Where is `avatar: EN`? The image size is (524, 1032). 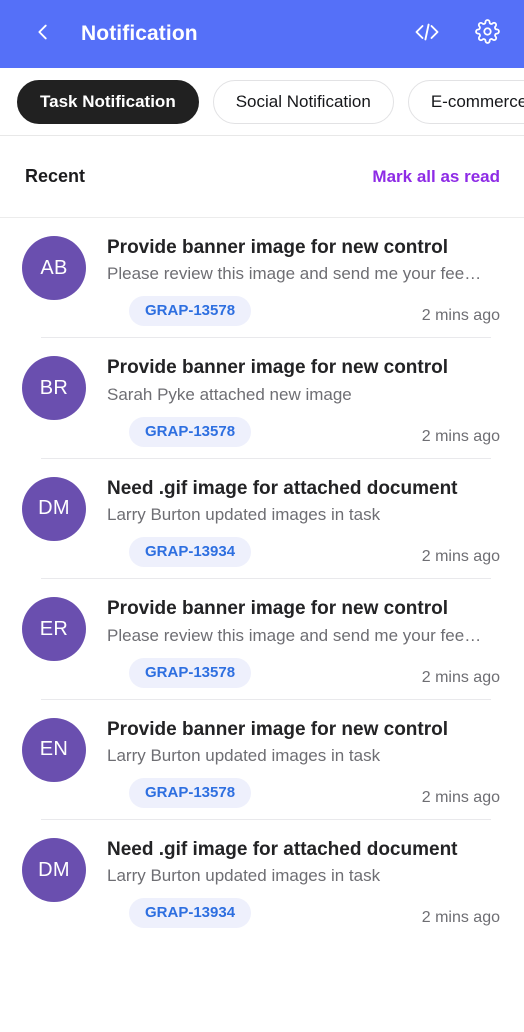 avatar: EN is located at coordinates (54, 749).